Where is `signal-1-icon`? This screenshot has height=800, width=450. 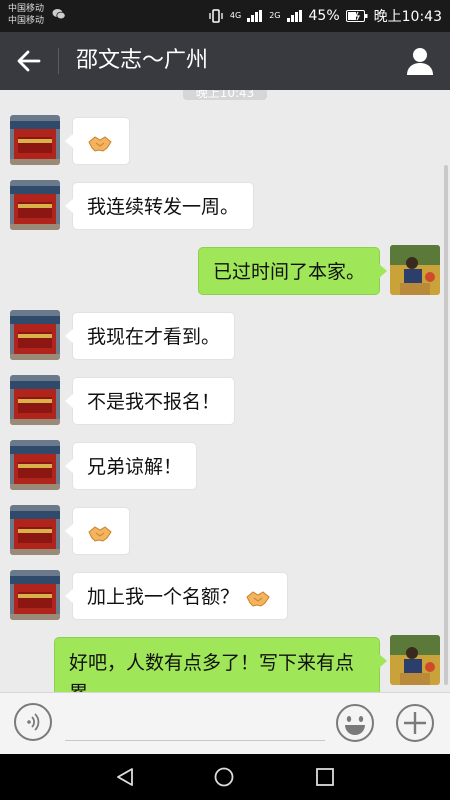
signal-1-icon is located at coordinates (255, 16).